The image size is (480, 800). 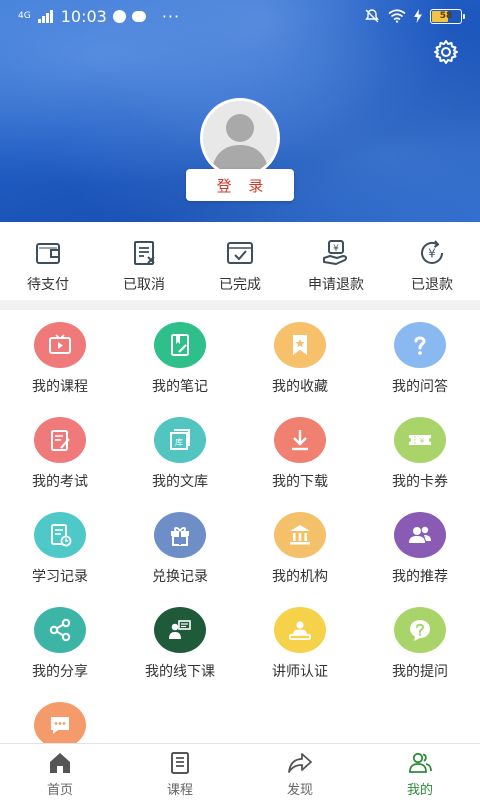 I want to click on grid-item-my-courses: 我的课程, so click(x=60, y=357).